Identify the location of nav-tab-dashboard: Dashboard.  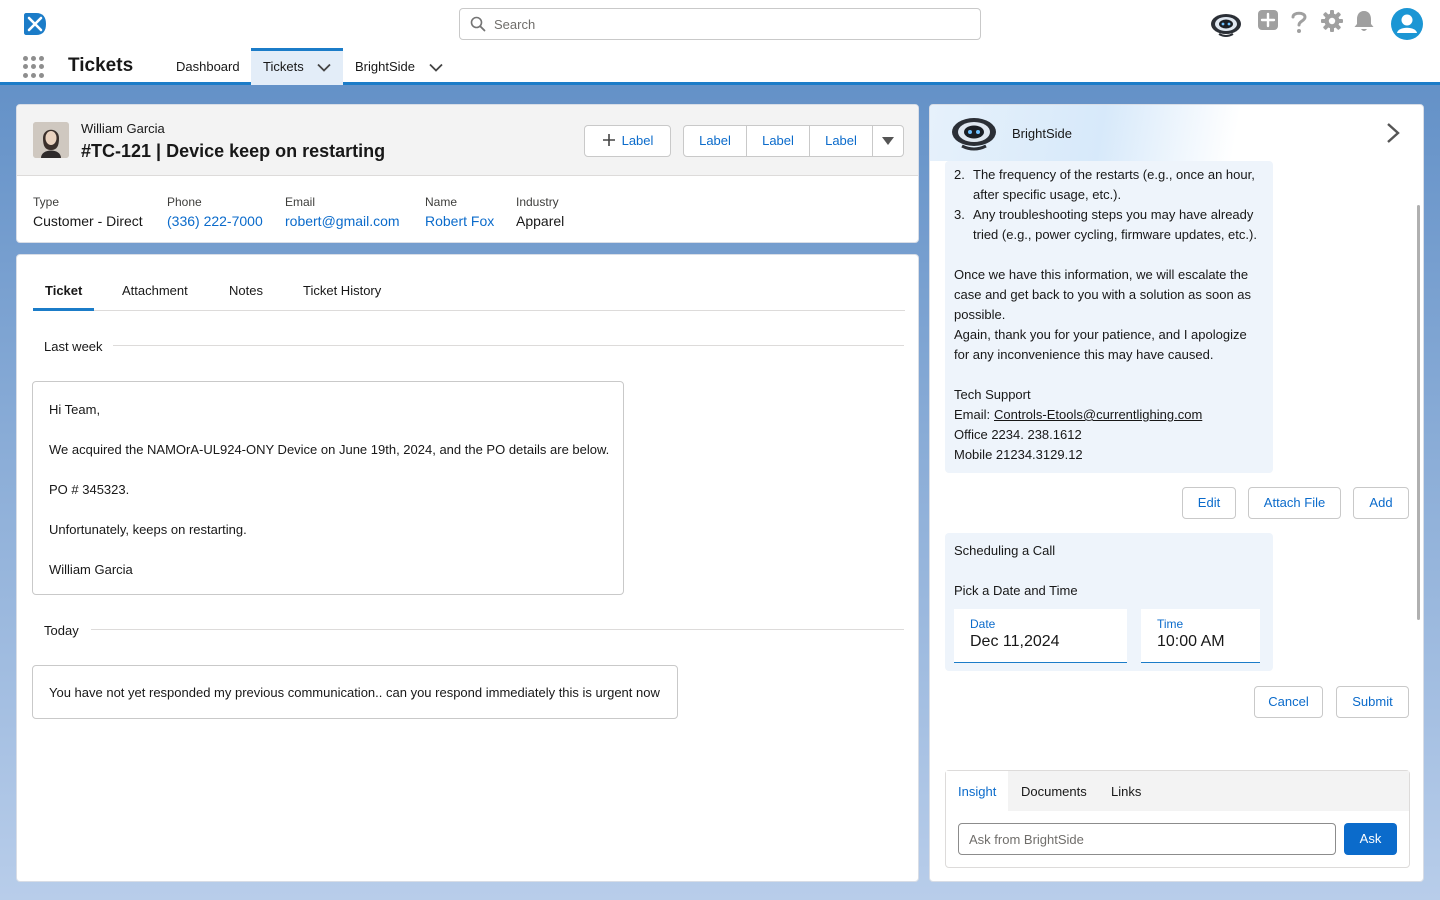
(208, 66).